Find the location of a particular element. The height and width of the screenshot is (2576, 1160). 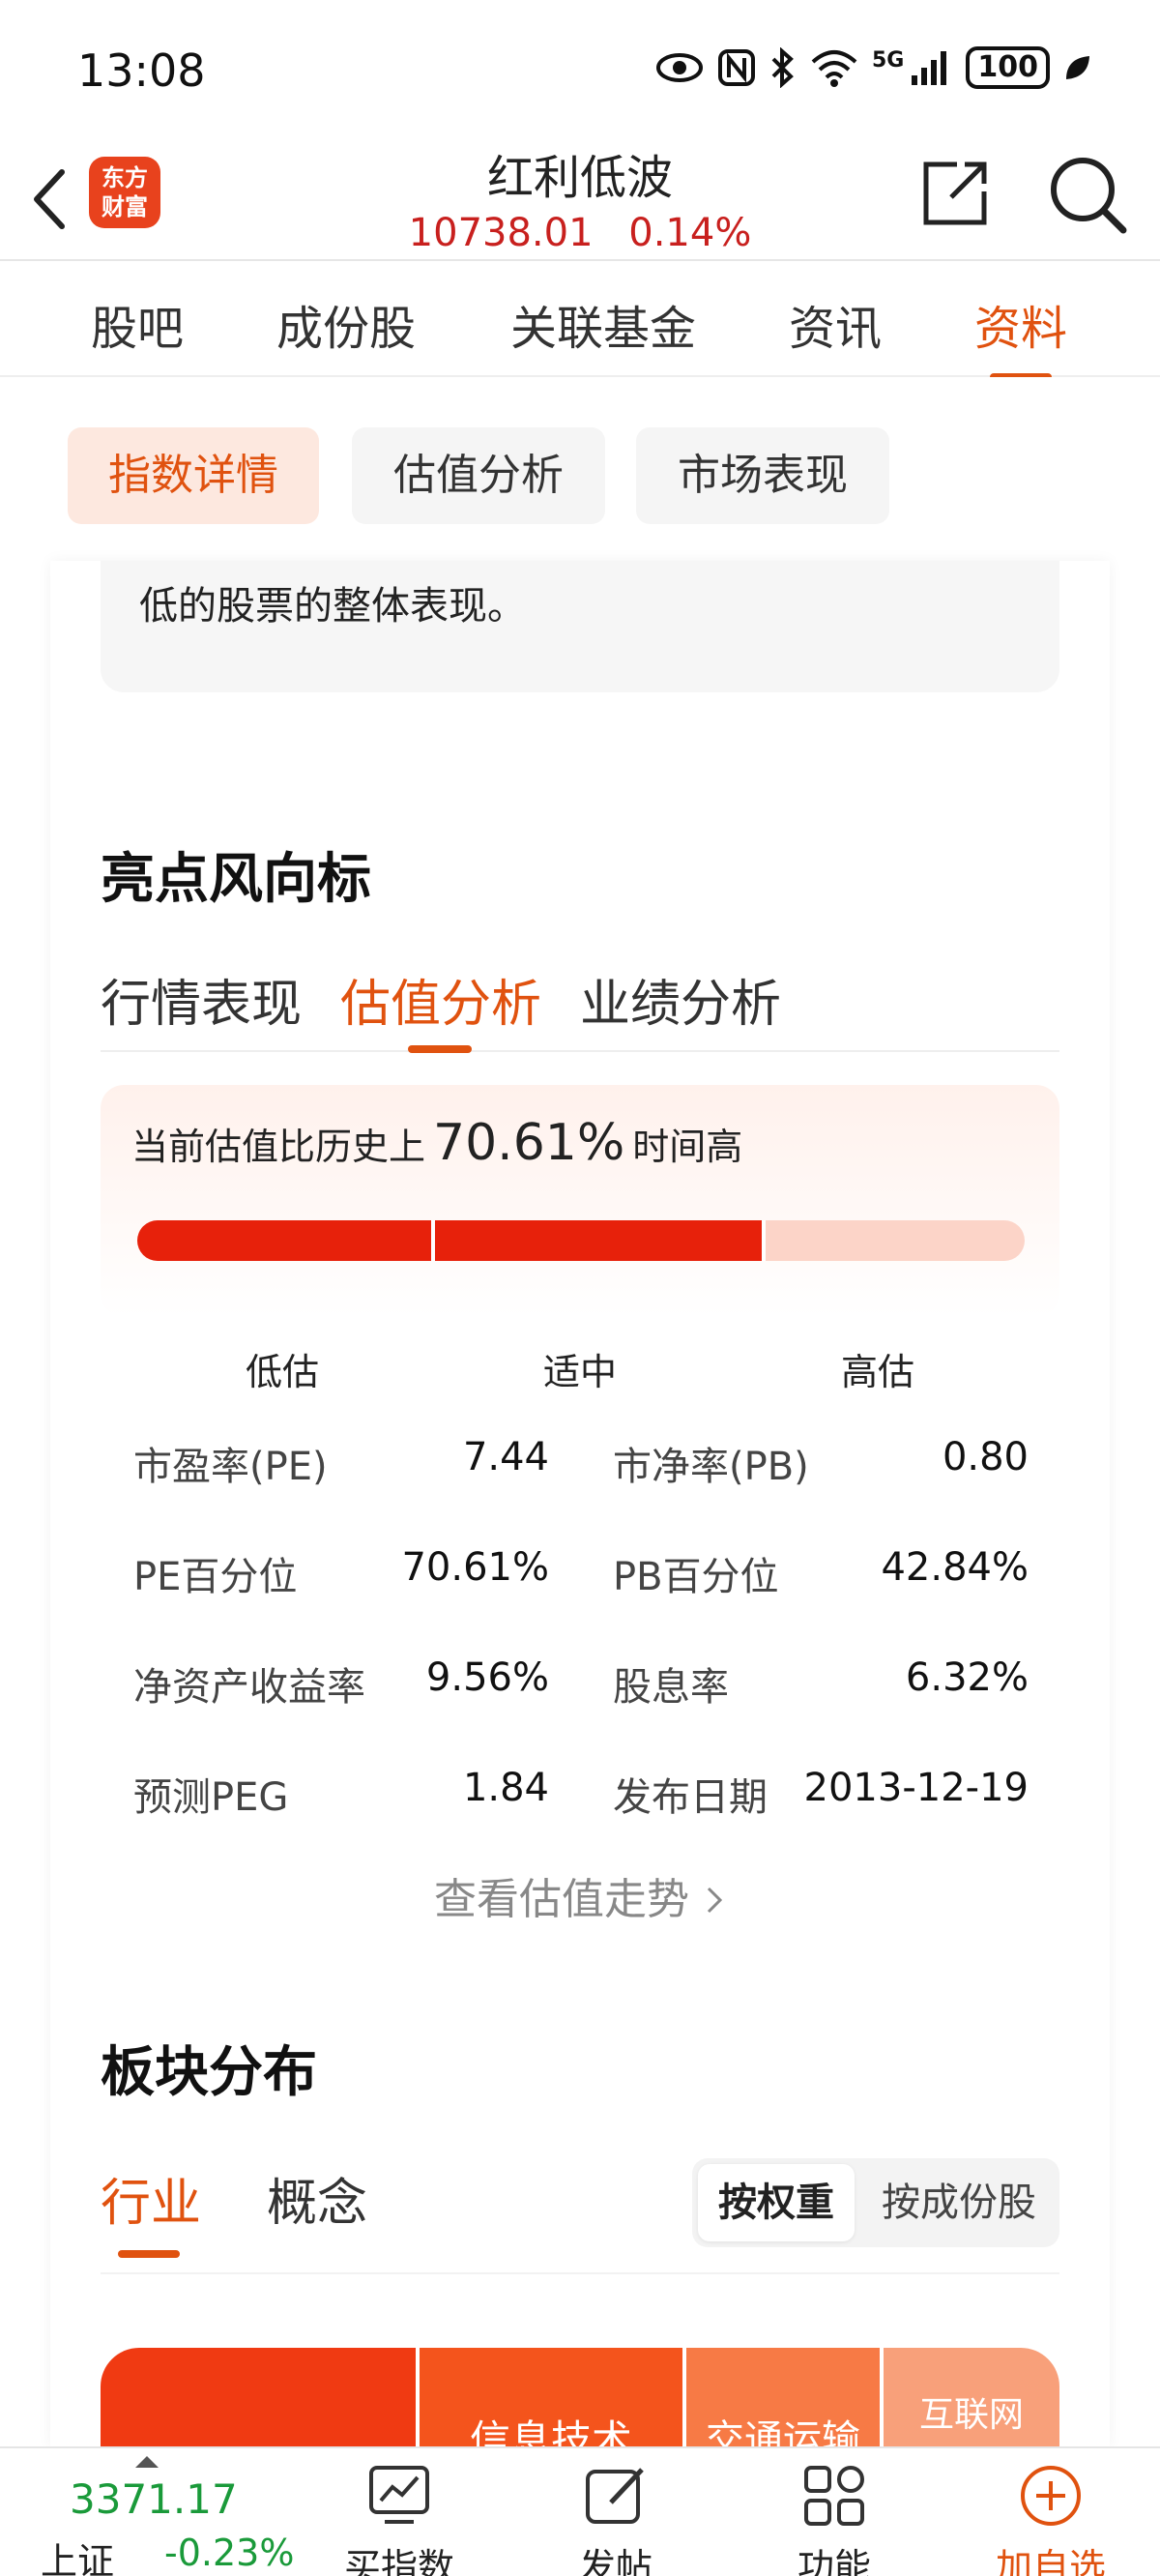

header: 东方 财富 红利低波 10738.01 0.14% is located at coordinates (580, 198).